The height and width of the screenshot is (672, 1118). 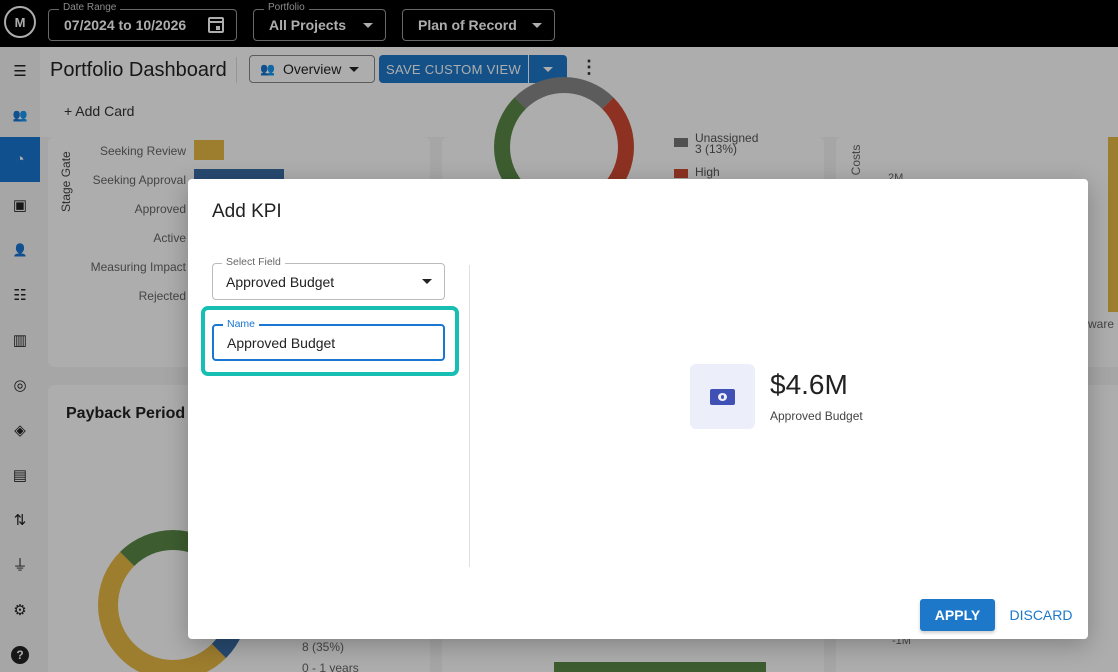 I want to click on select-field-value: Approved Budget, so click(x=280, y=281).